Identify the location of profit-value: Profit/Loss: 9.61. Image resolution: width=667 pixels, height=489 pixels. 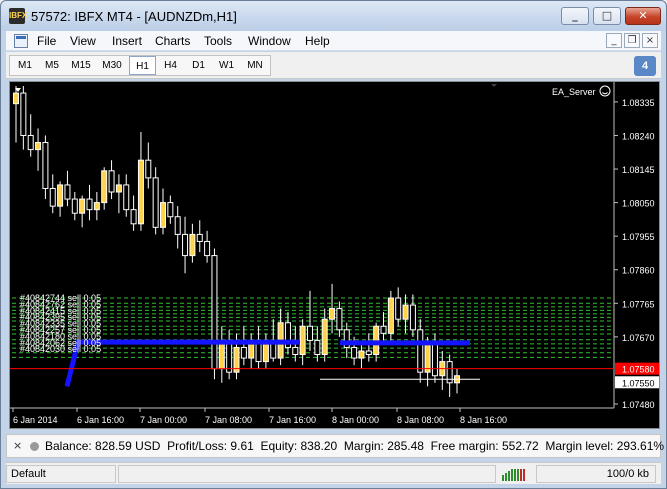
(210, 446).